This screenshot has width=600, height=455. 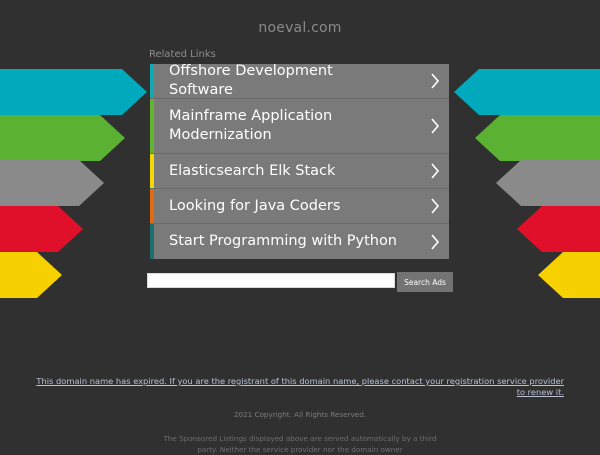 I want to click on gray-arrow-left-decoration, so click(x=52, y=183).